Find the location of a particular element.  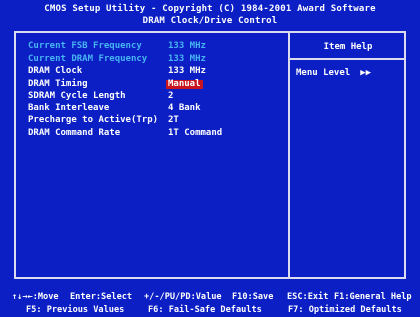

key-hint-fail-safe-defaults: F6: Fail-Safe Defaults is located at coordinates (205, 310).